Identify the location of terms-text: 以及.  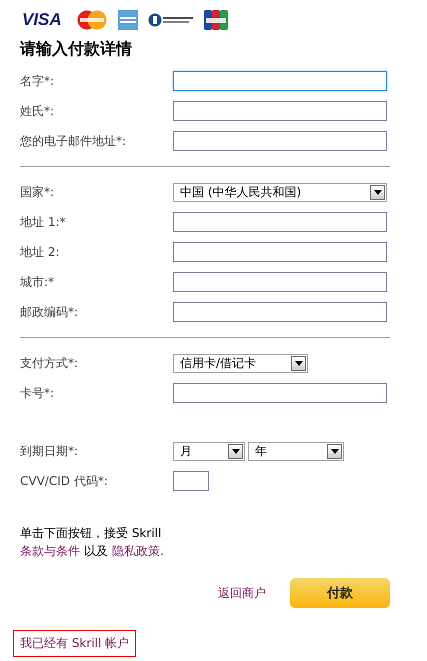
(96, 551).